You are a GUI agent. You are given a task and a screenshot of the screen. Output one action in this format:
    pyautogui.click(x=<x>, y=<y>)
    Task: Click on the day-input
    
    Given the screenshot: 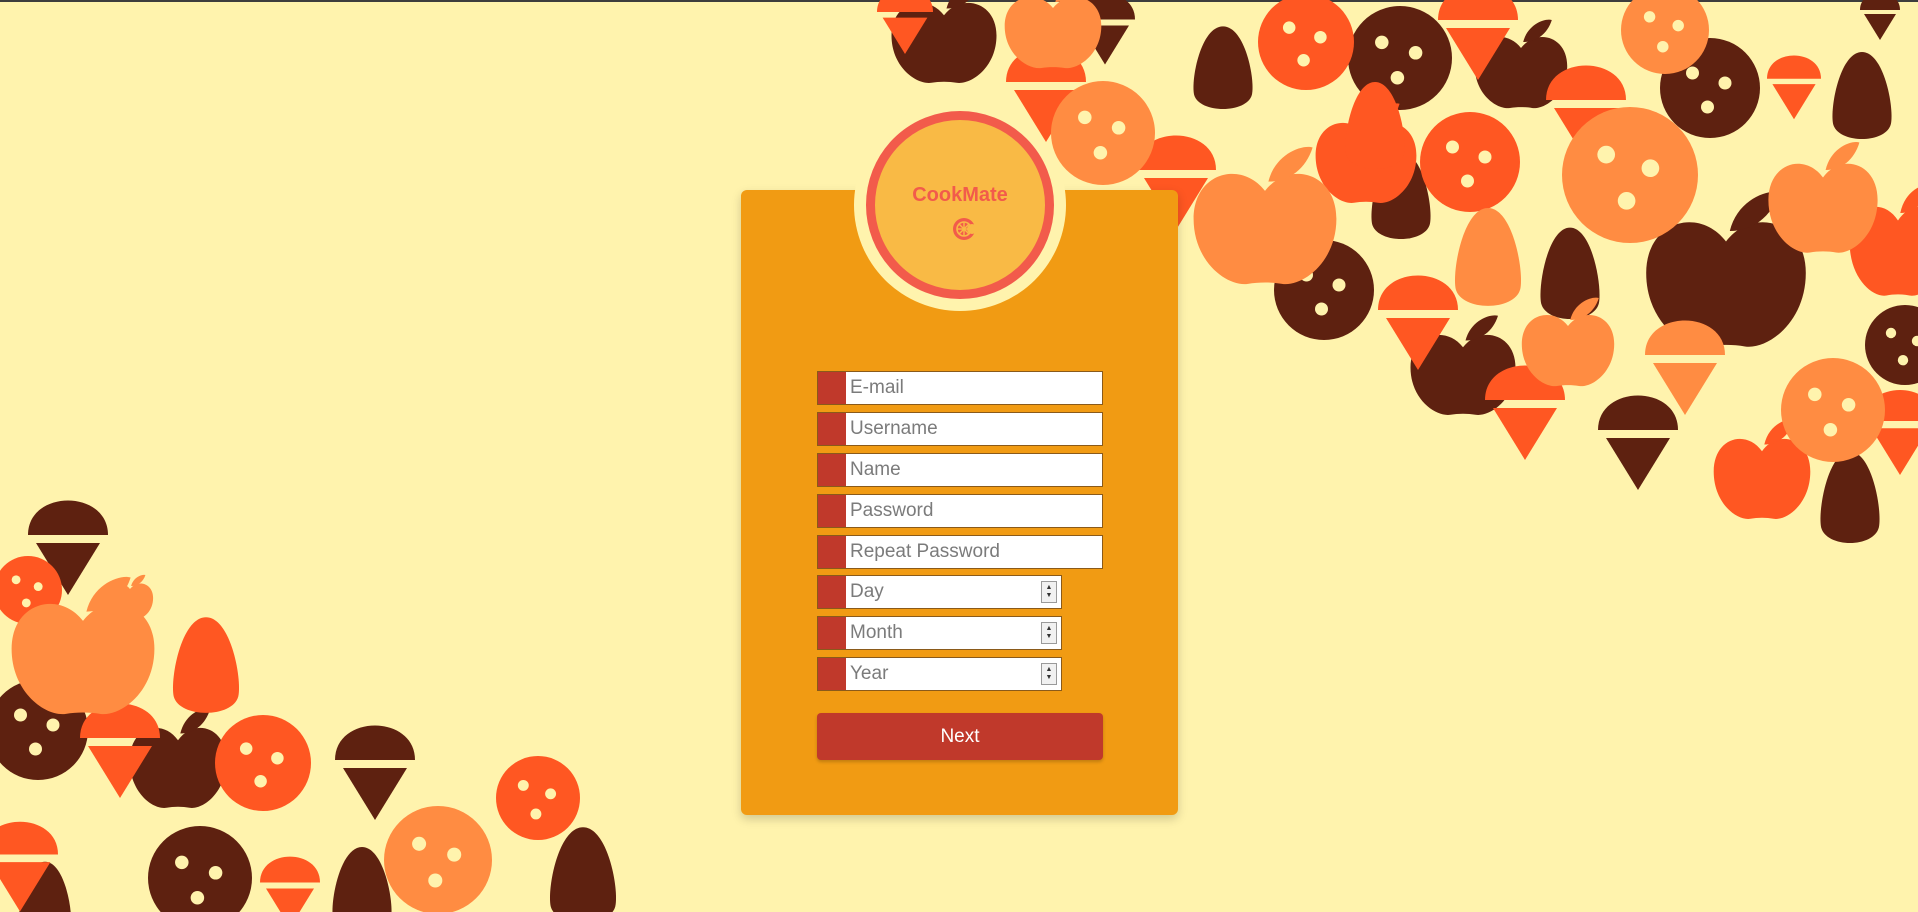 What is the action you would take?
    pyautogui.click(x=943, y=592)
    